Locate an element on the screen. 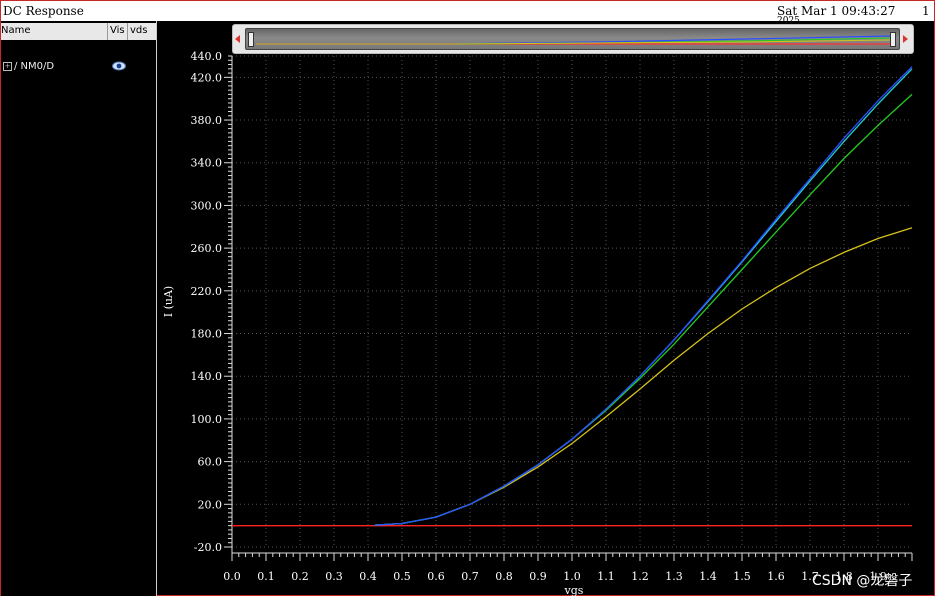 Image resolution: width=935 pixels, height=596 pixels. x-axis-label: vgs is located at coordinates (574, 590).